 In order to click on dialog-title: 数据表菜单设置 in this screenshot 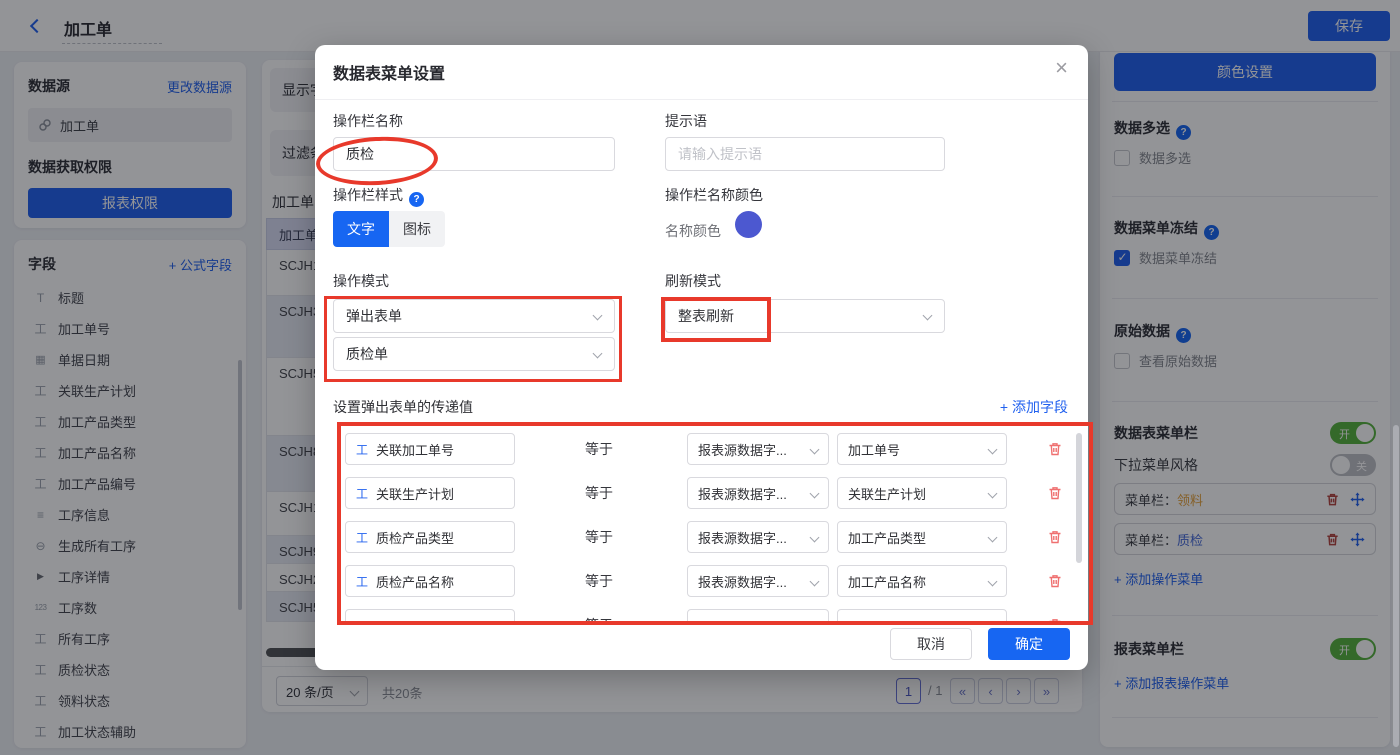, I will do `click(389, 74)`.